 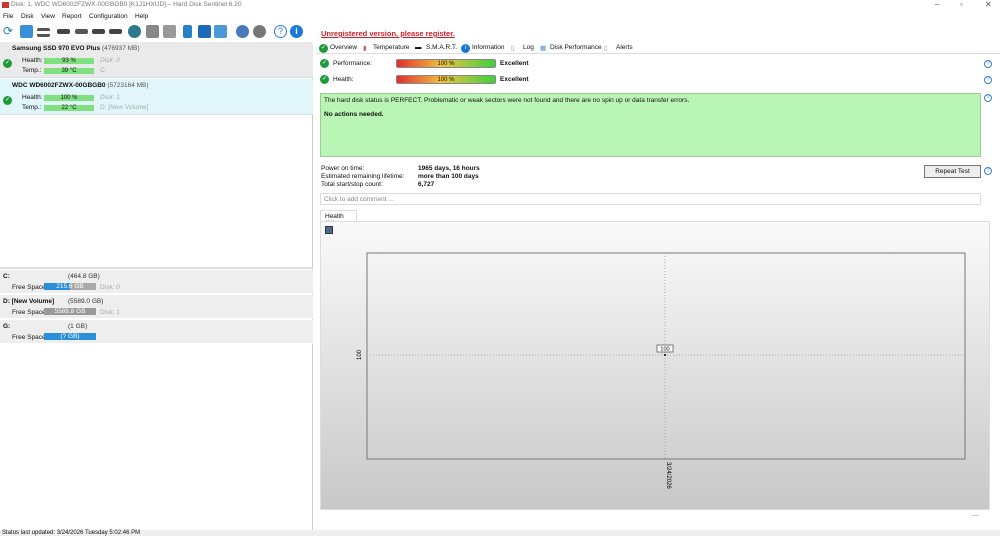 What do you see at coordinates (418, 47) in the screenshot?
I see `smart-icon: ▬` at bounding box center [418, 47].